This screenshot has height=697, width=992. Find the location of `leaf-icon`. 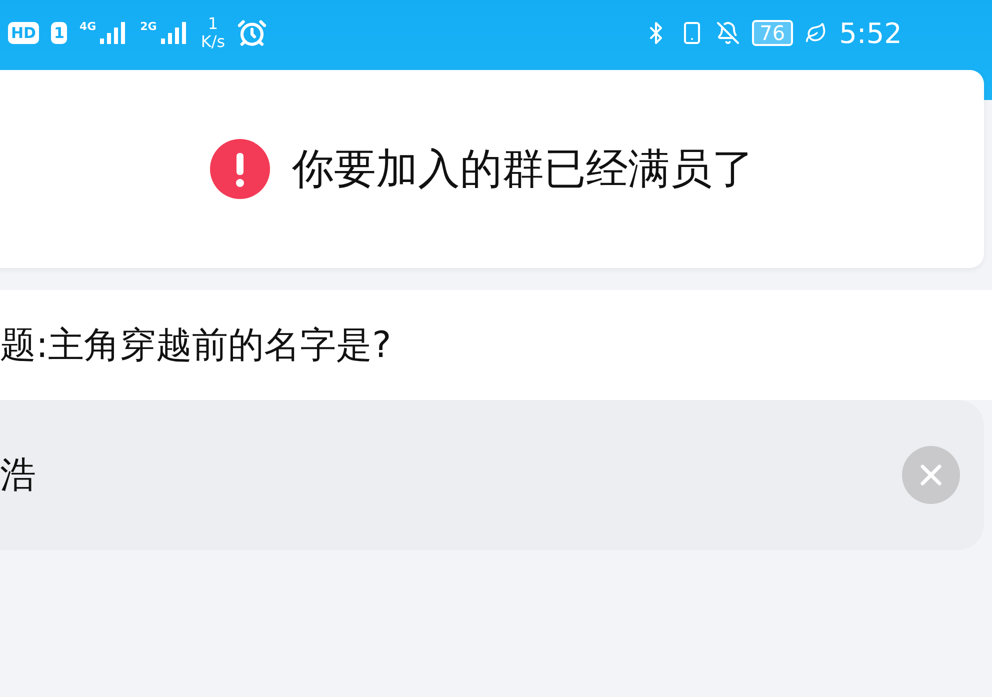

leaf-icon is located at coordinates (816, 33).